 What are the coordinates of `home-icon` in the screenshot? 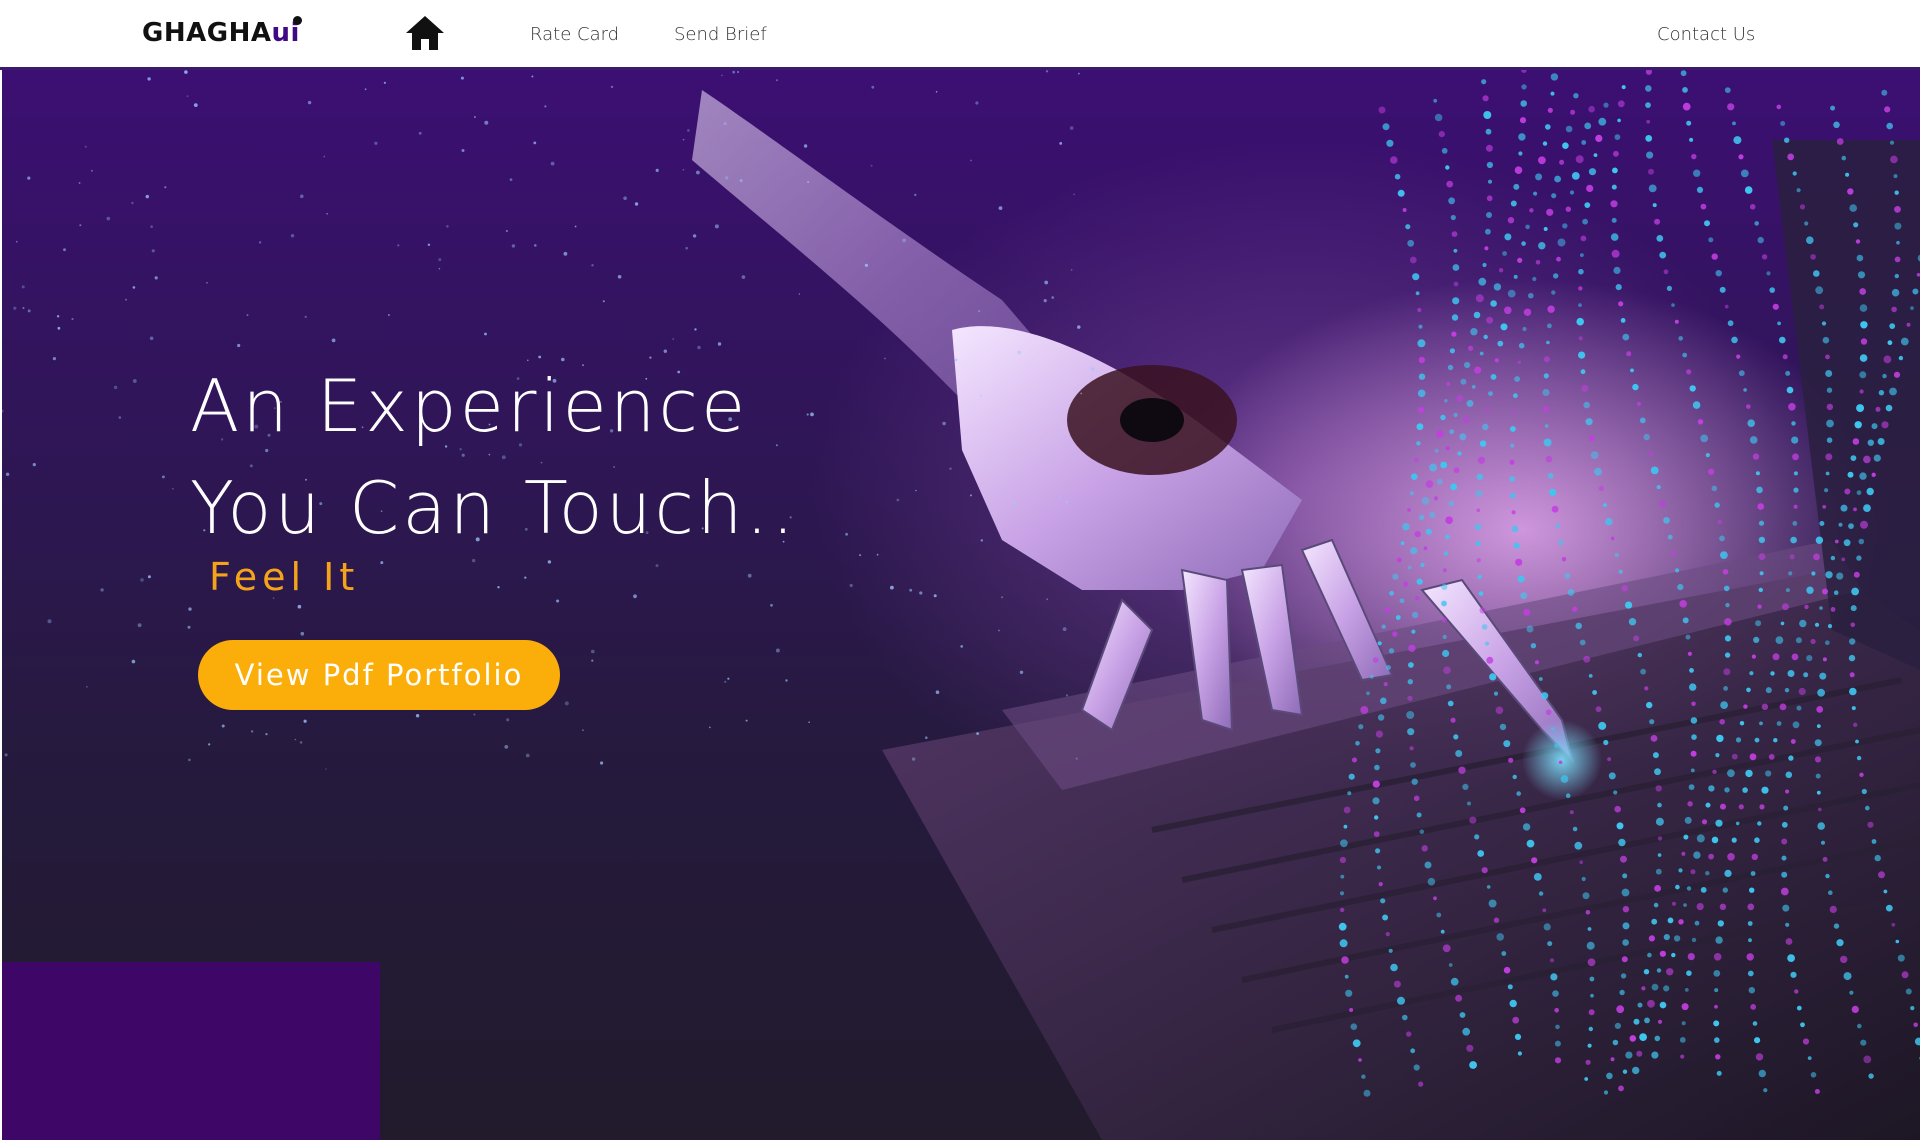 It's located at (425, 33).